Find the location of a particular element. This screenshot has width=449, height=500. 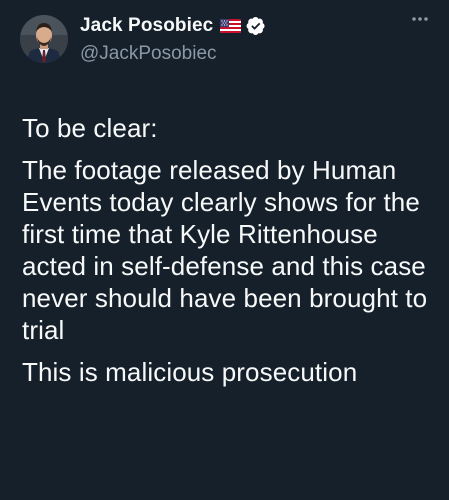

more-options-icon is located at coordinates (420, 19).